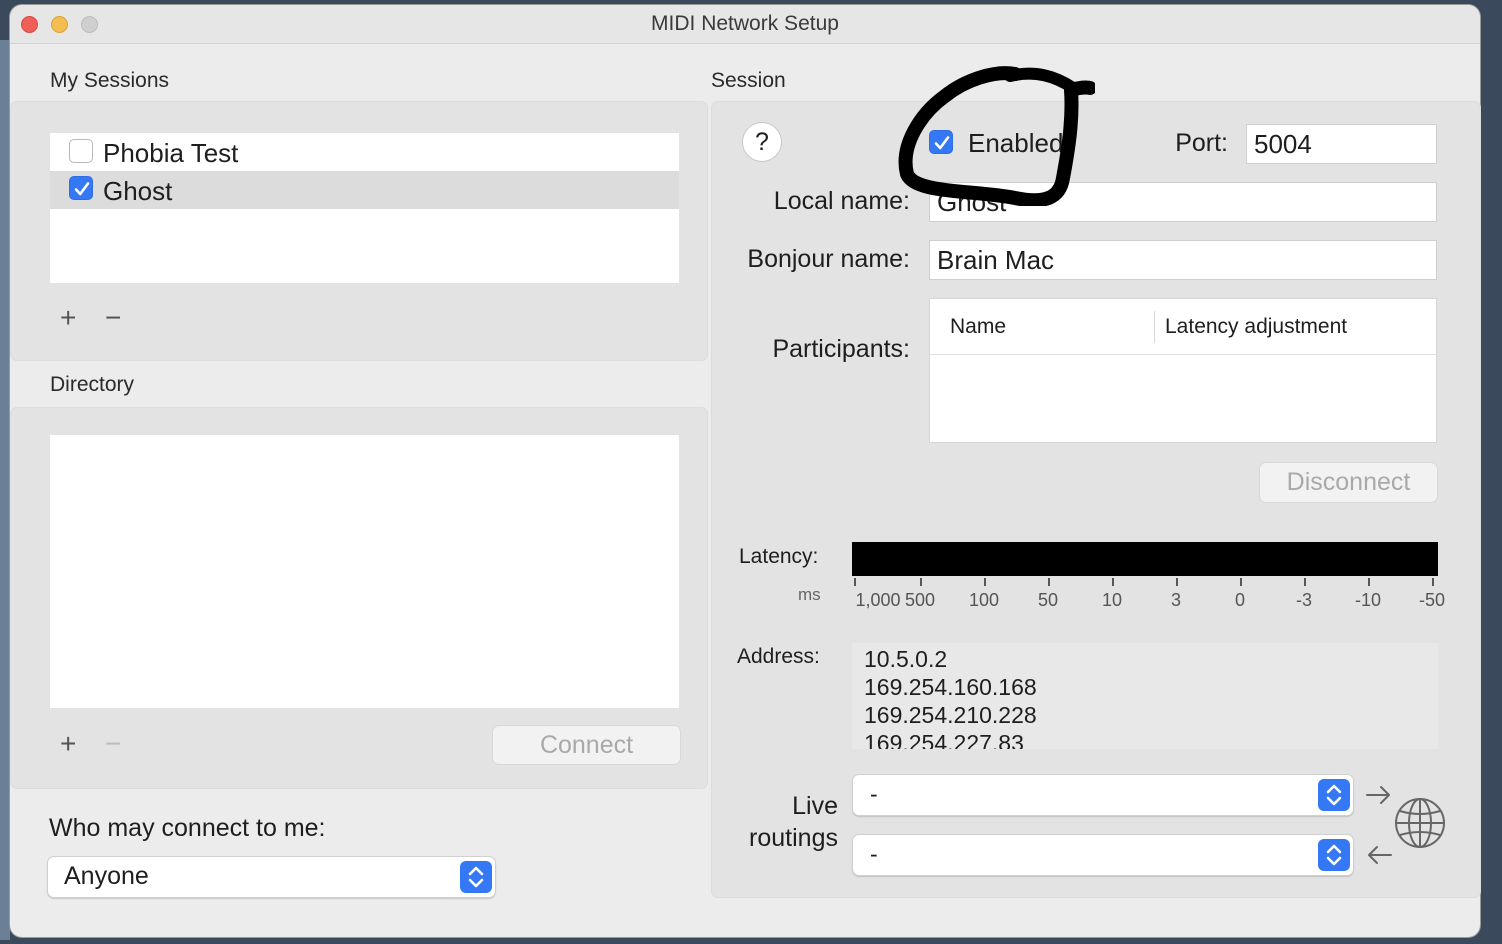  Describe the element at coordinates (828, 259) in the screenshot. I see `bonjour-name-label: Bonjour name:` at that location.